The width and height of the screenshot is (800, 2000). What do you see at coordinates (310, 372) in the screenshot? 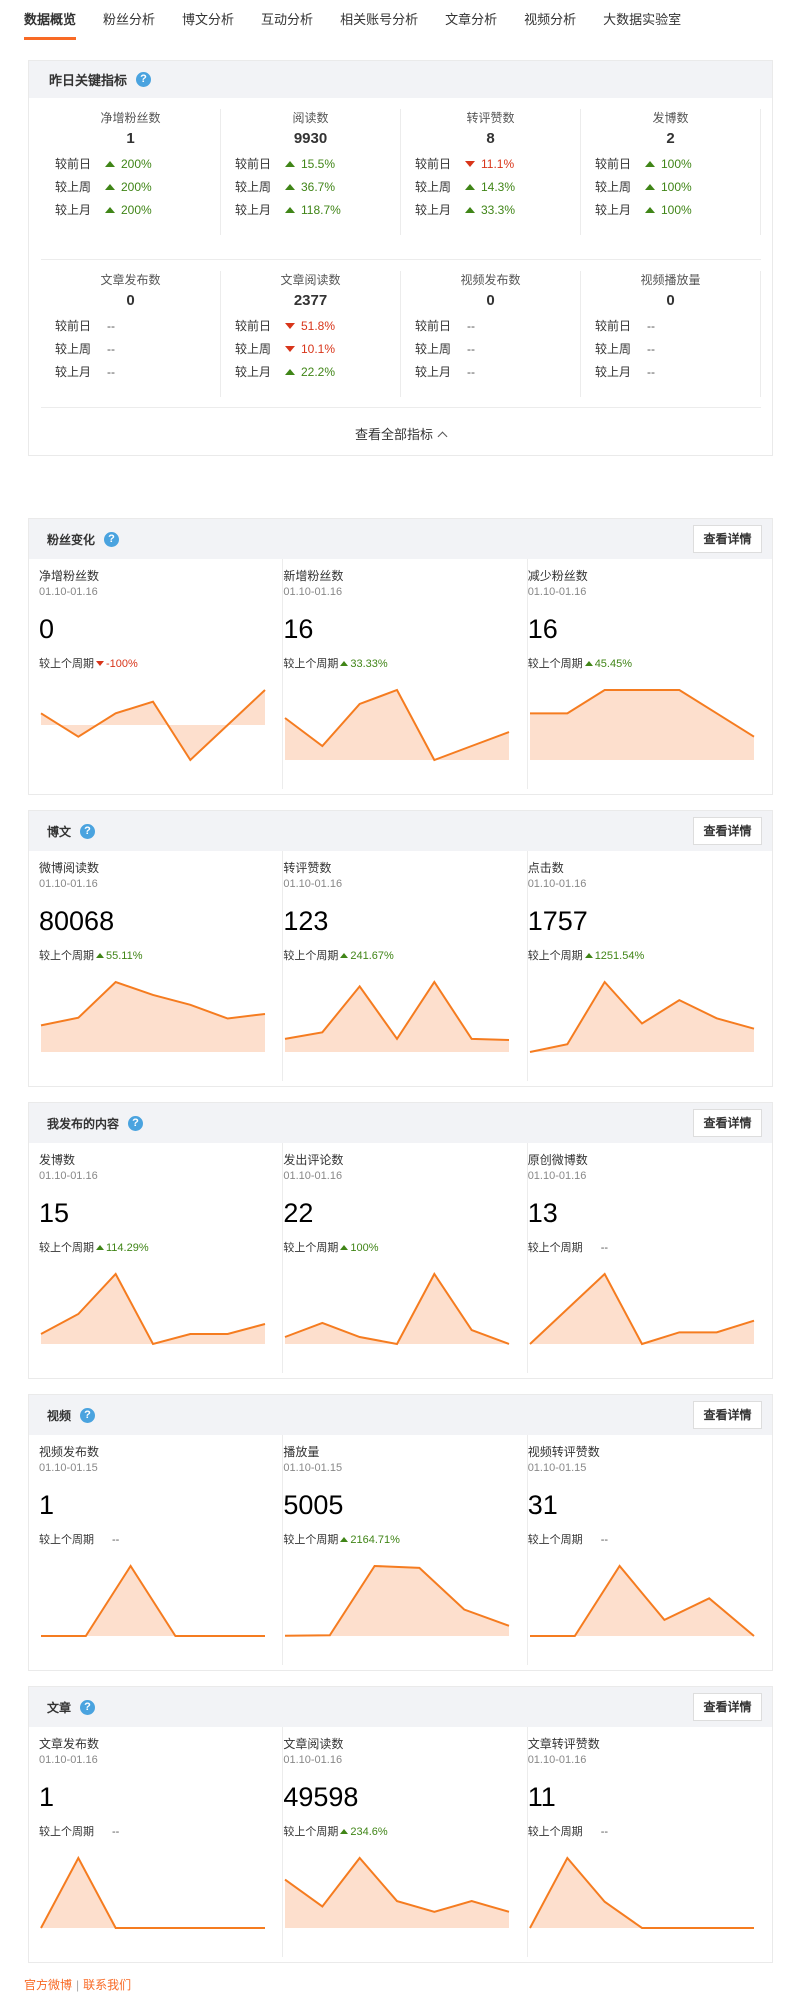
I see `metric-compare-row: 较上月 22.2%` at bounding box center [310, 372].